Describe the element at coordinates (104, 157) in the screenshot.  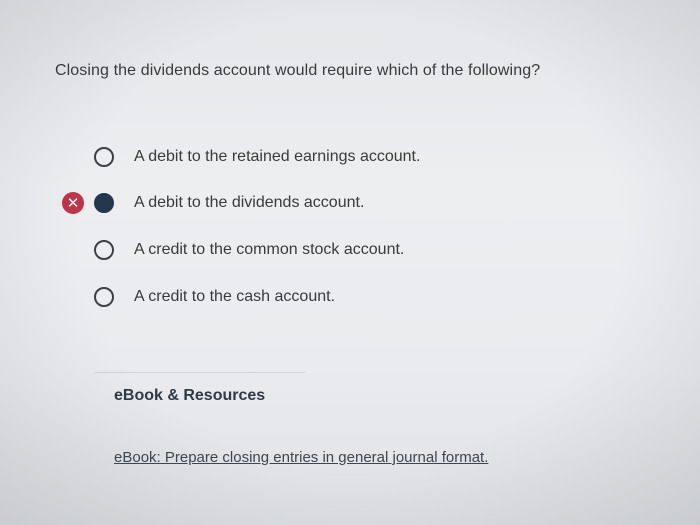
I see `option-1-radio` at that location.